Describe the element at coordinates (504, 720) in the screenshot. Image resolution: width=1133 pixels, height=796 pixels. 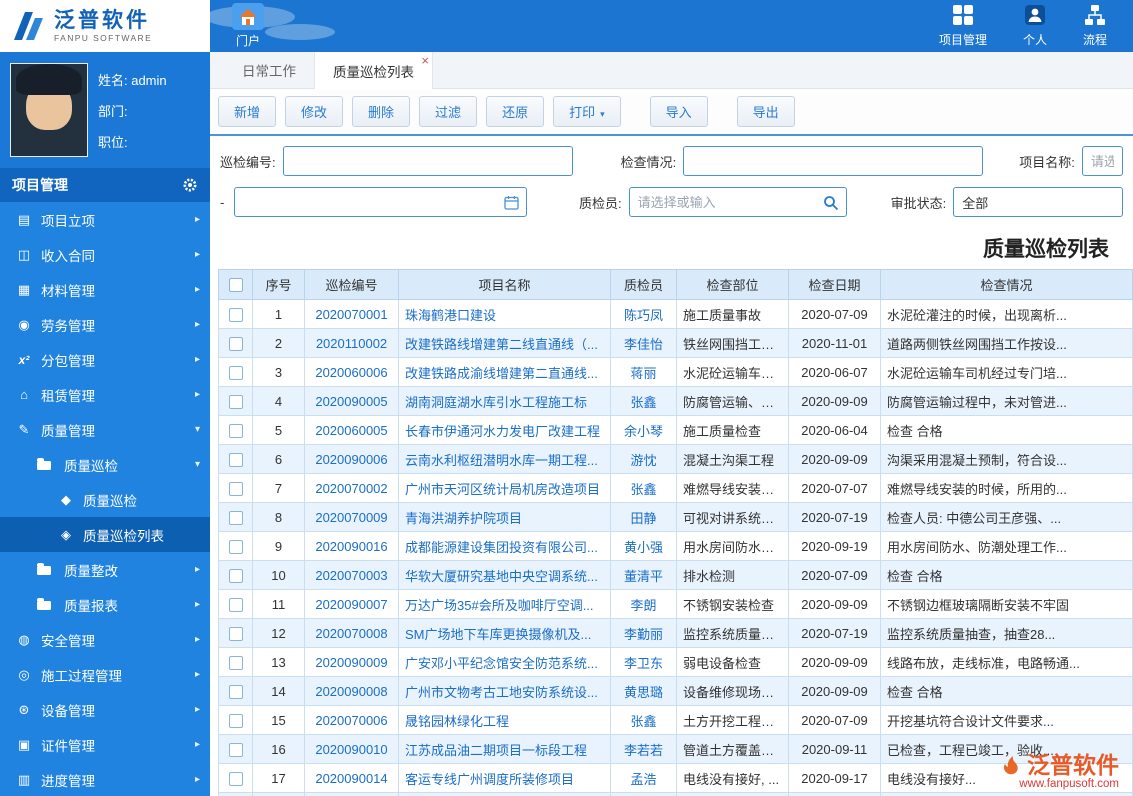
I see `cell-project: 晟铭园林绿化工程` at that location.